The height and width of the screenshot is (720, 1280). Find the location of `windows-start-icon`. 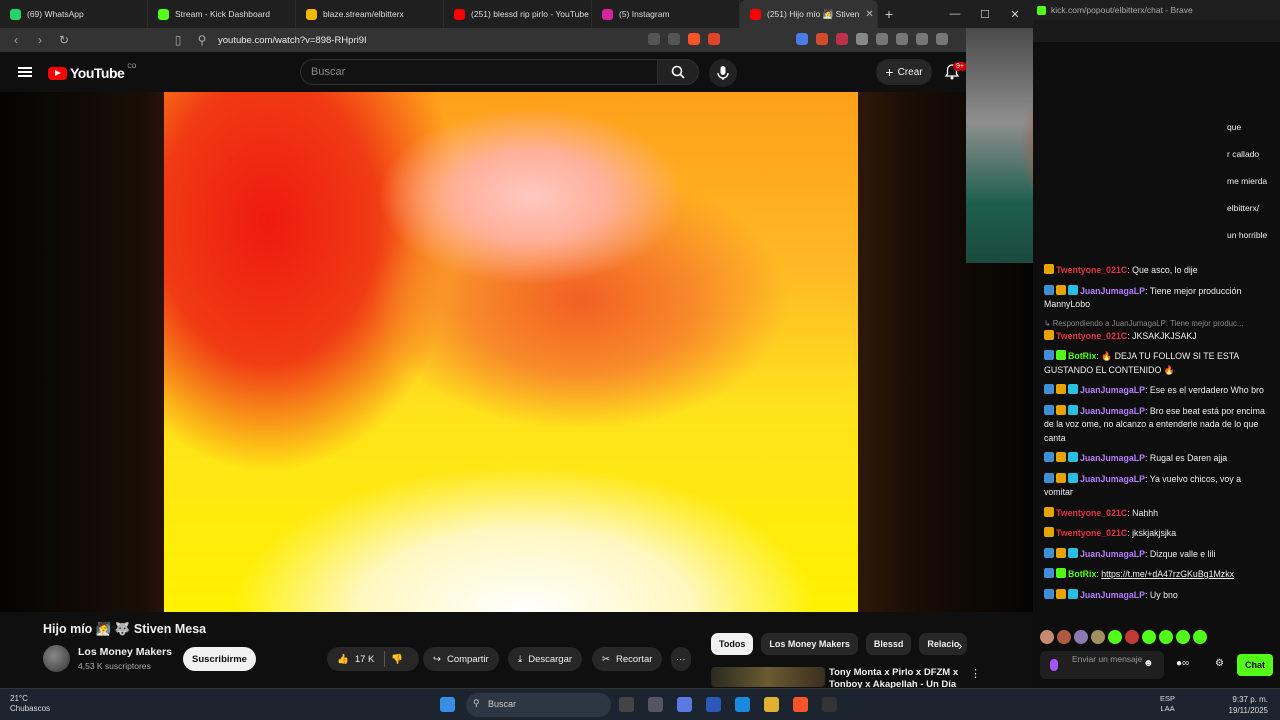

windows-start-icon is located at coordinates (447, 704).